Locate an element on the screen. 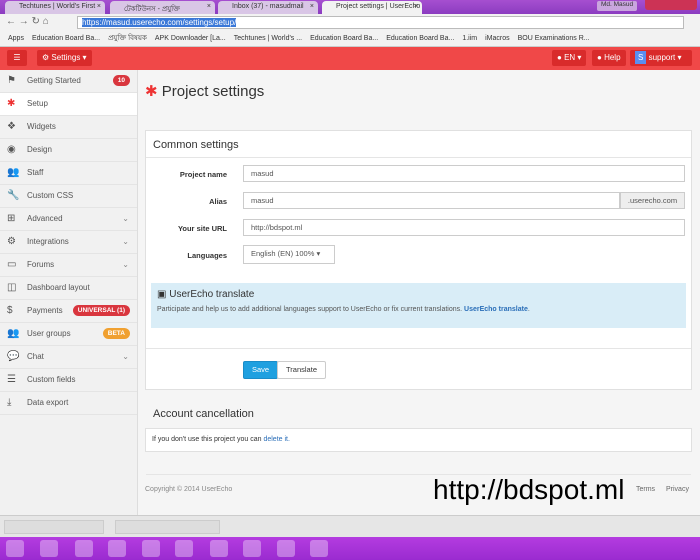  chrome-icon is located at coordinates (151, 548).